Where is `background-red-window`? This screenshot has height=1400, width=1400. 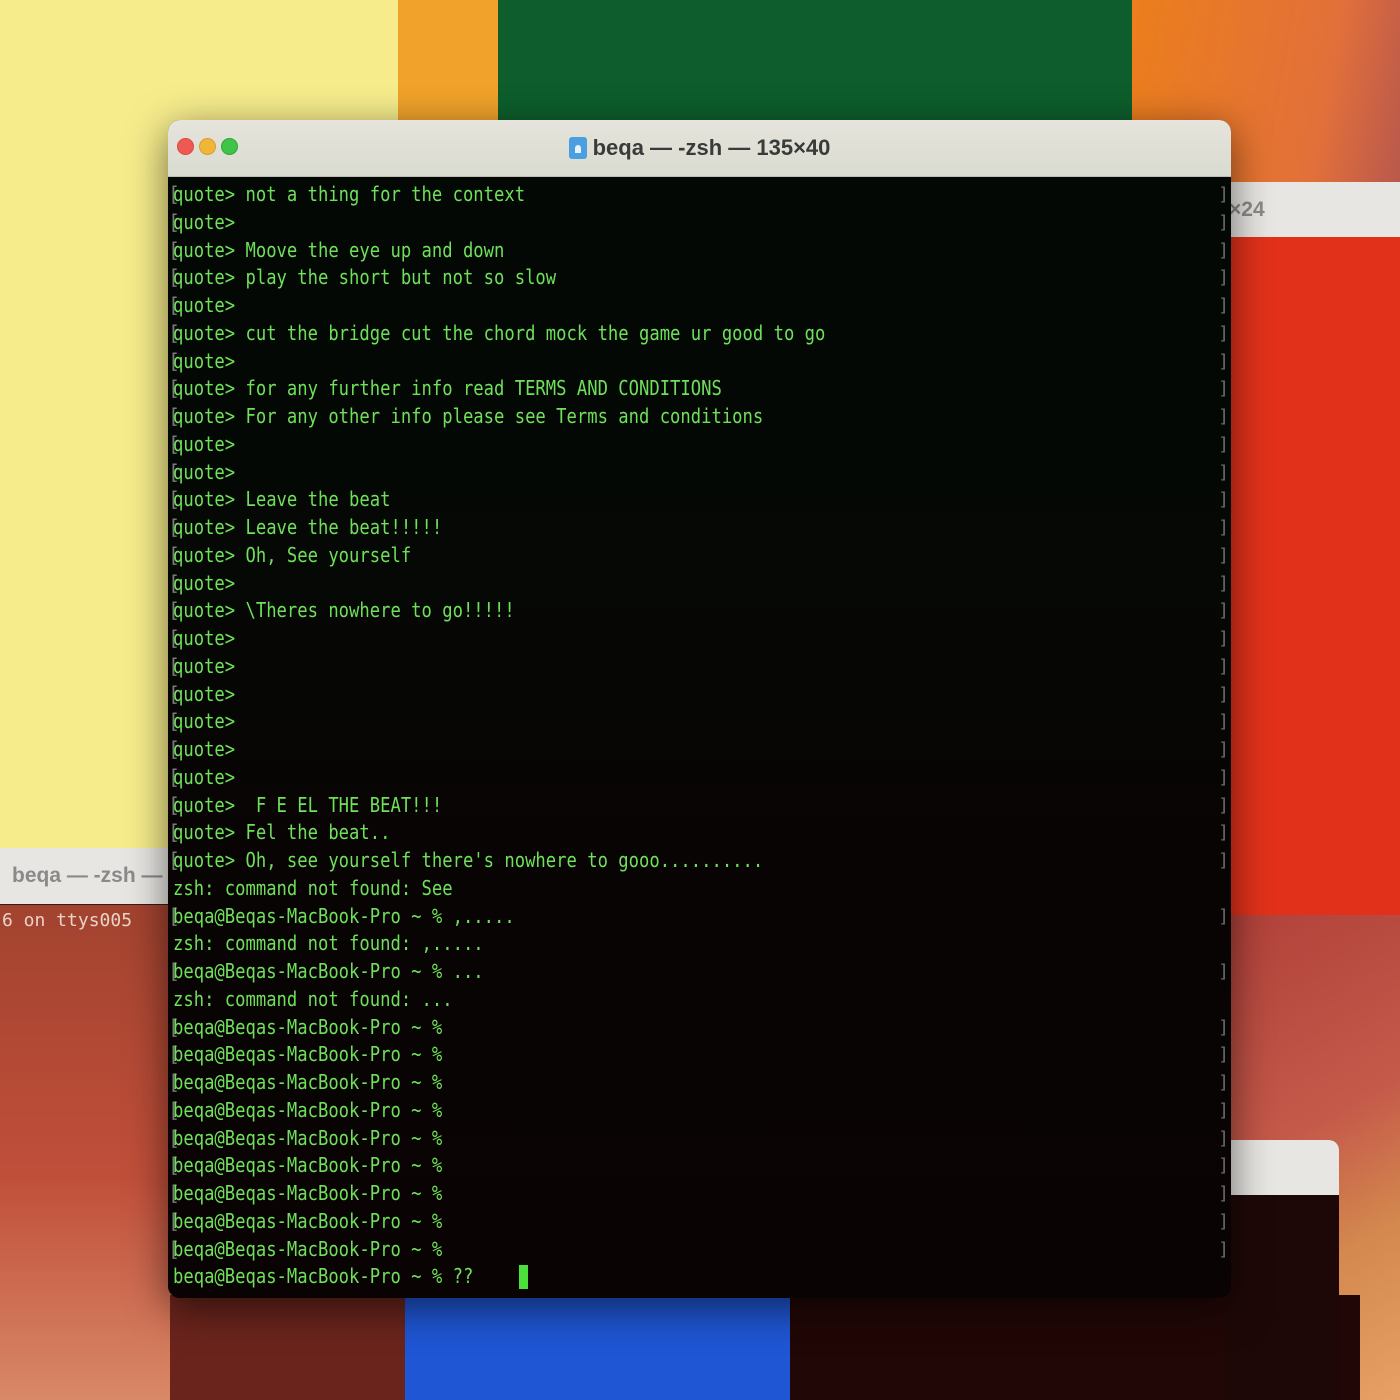
background-red-window is located at coordinates (1312, 576).